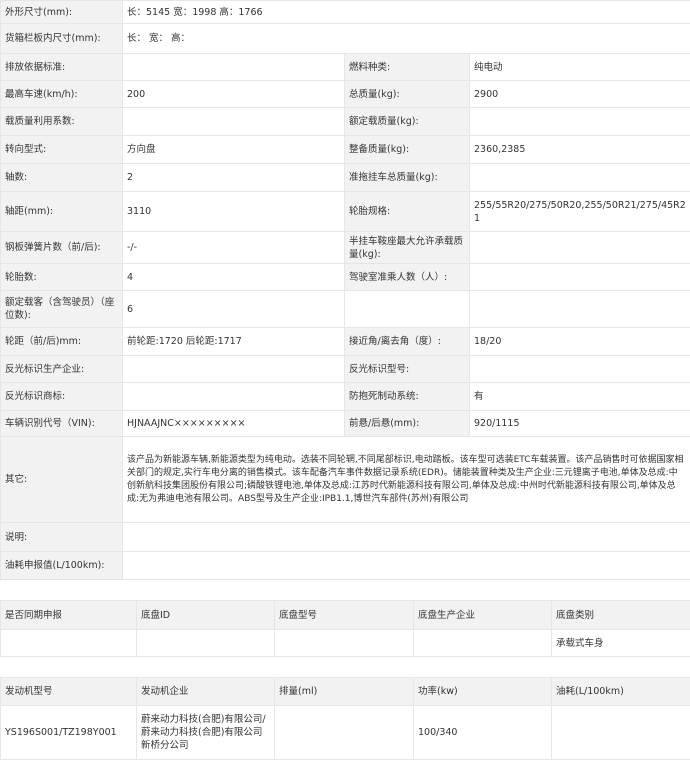 The height and width of the screenshot is (770, 690). What do you see at coordinates (233, 94) in the screenshot?
I see `max-speed-value: 200` at bounding box center [233, 94].